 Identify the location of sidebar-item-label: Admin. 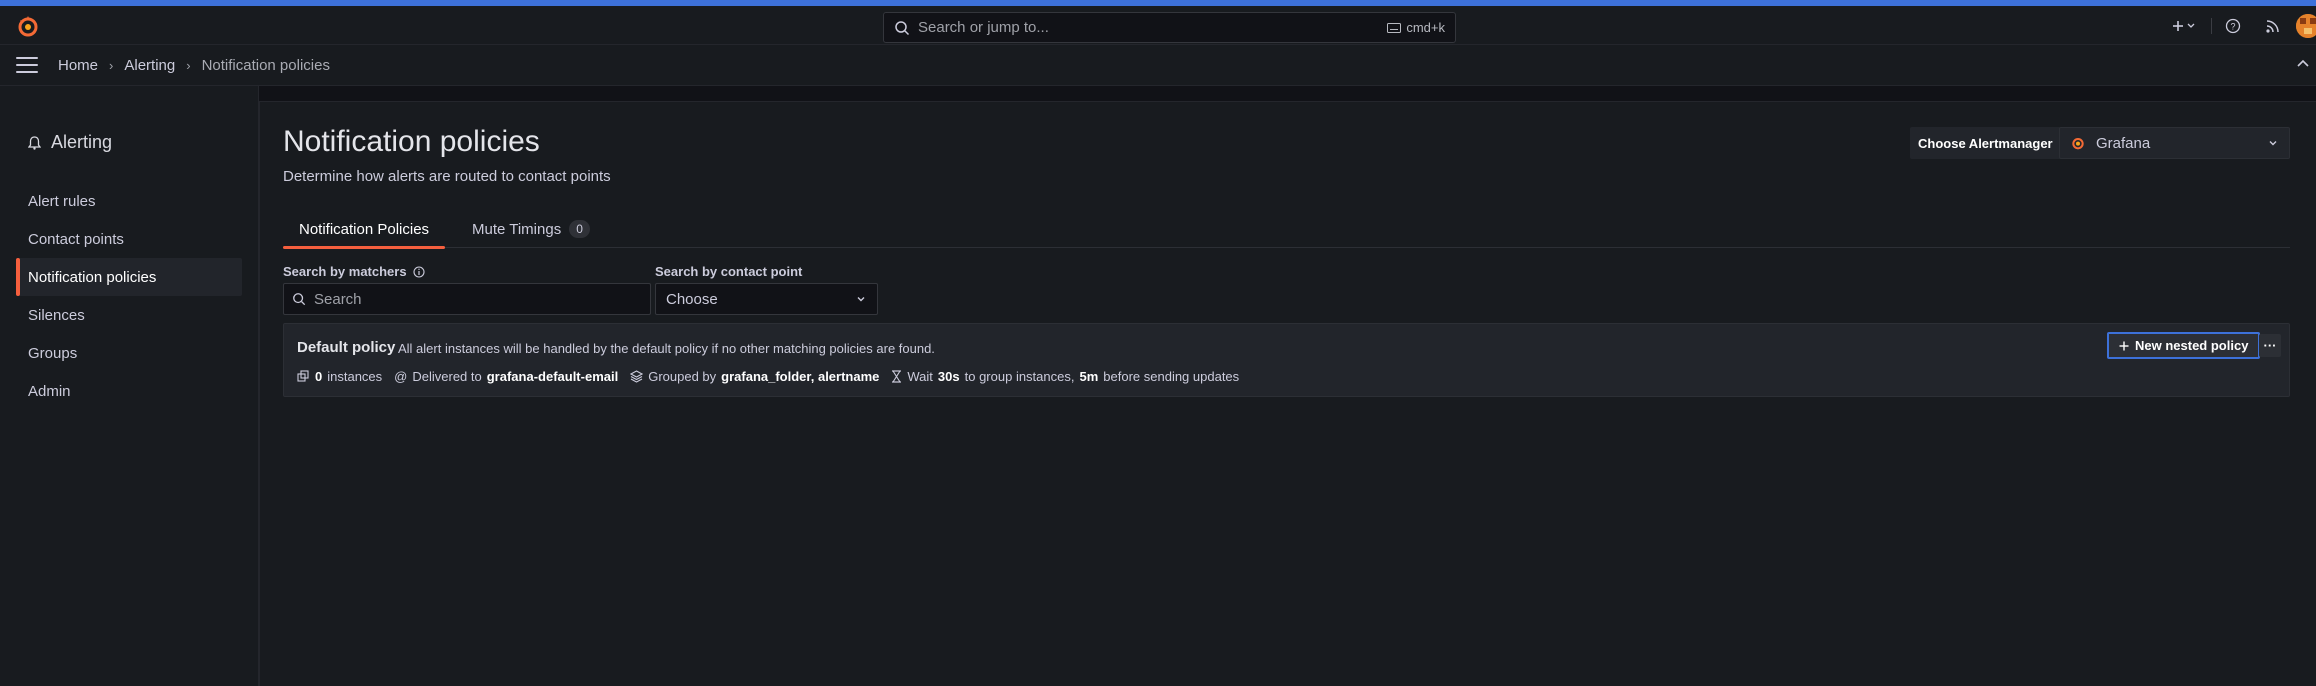
(49, 391).